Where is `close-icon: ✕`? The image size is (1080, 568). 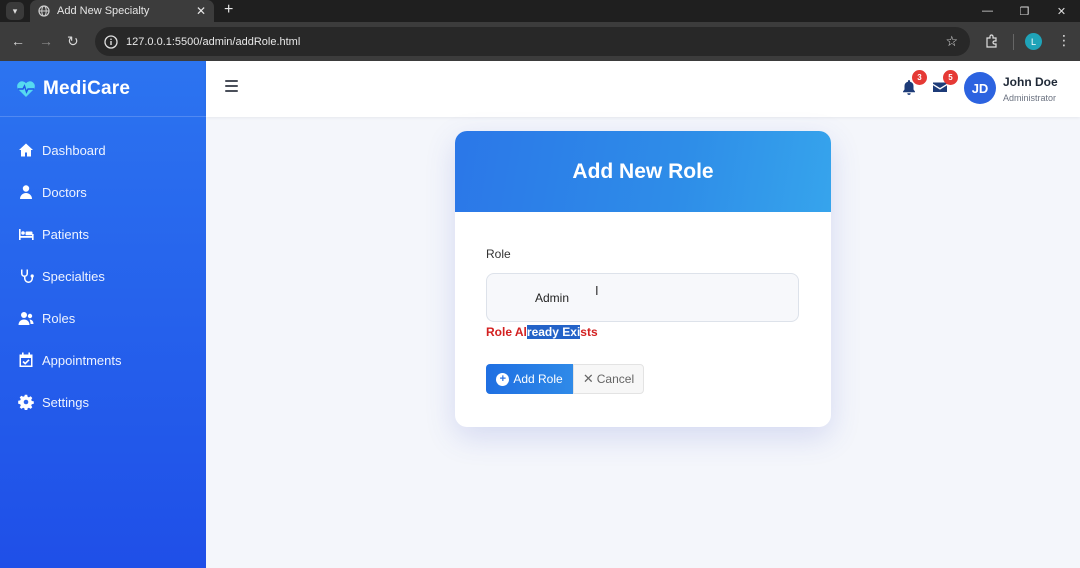
close-icon: ✕ is located at coordinates (588, 378).